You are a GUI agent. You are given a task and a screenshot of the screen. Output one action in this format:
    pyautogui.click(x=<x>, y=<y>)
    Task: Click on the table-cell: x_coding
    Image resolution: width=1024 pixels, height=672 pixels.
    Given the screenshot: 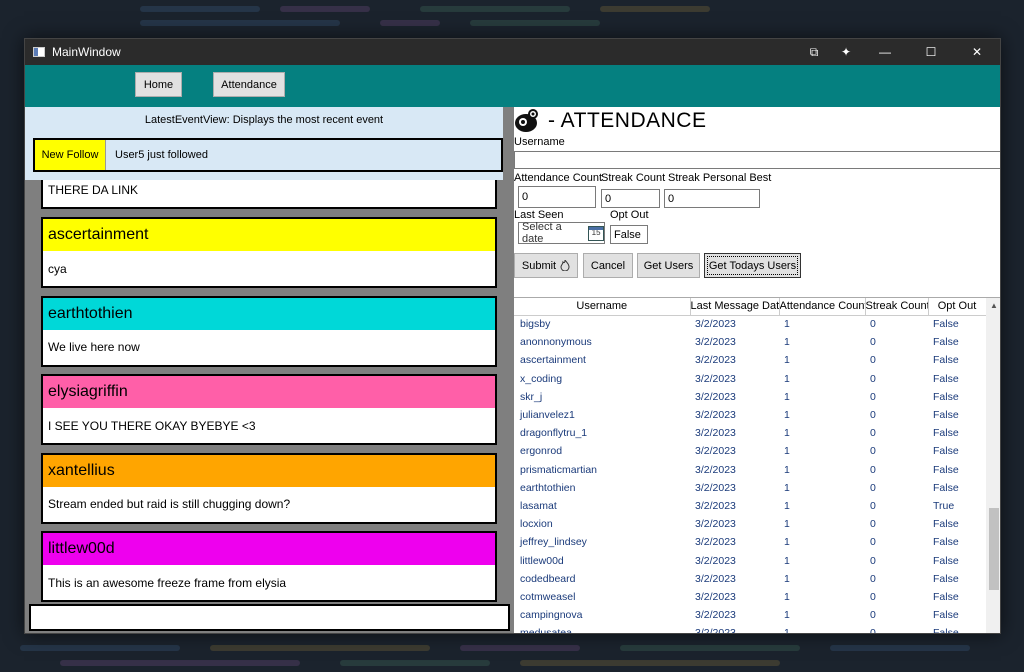 What is the action you would take?
    pyautogui.click(x=602, y=379)
    